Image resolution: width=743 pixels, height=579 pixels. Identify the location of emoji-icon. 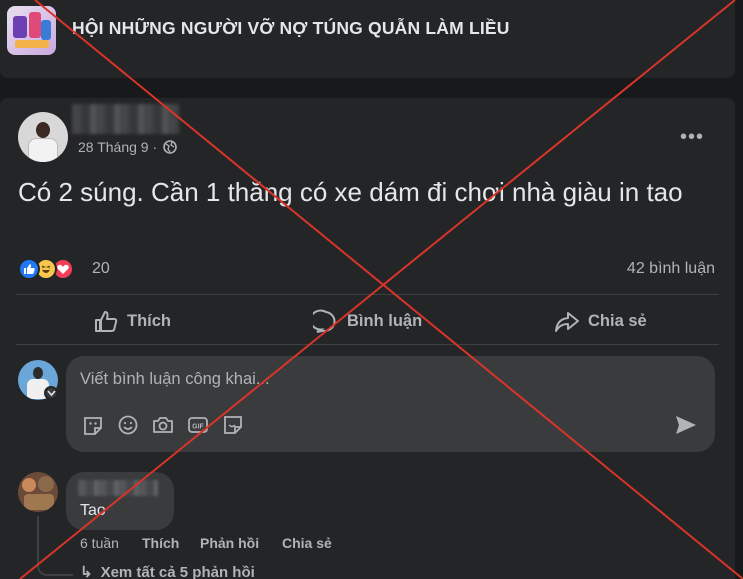
(128, 425).